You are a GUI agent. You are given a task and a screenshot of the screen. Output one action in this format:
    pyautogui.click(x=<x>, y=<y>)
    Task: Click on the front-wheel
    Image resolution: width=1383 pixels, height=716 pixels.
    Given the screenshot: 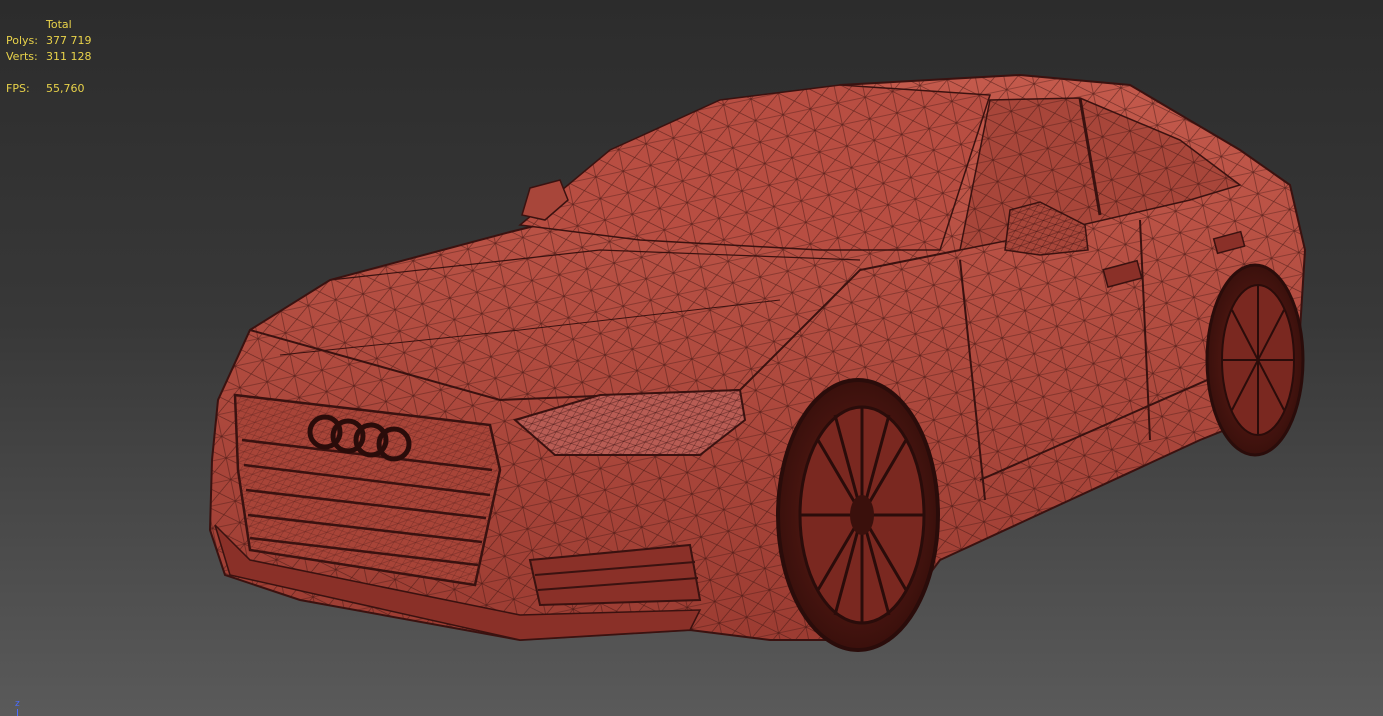 What is the action you would take?
    pyautogui.click(x=858, y=515)
    